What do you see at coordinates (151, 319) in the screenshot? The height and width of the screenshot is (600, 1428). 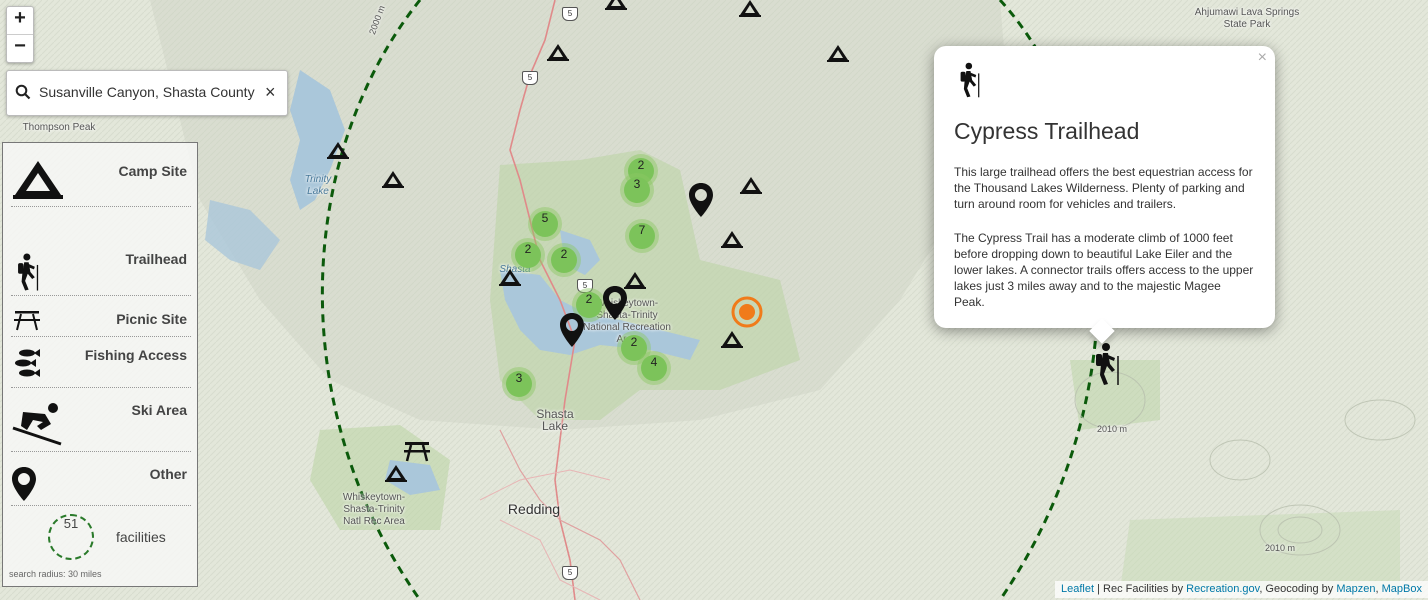 I see `legend-label: Picnic Site` at bounding box center [151, 319].